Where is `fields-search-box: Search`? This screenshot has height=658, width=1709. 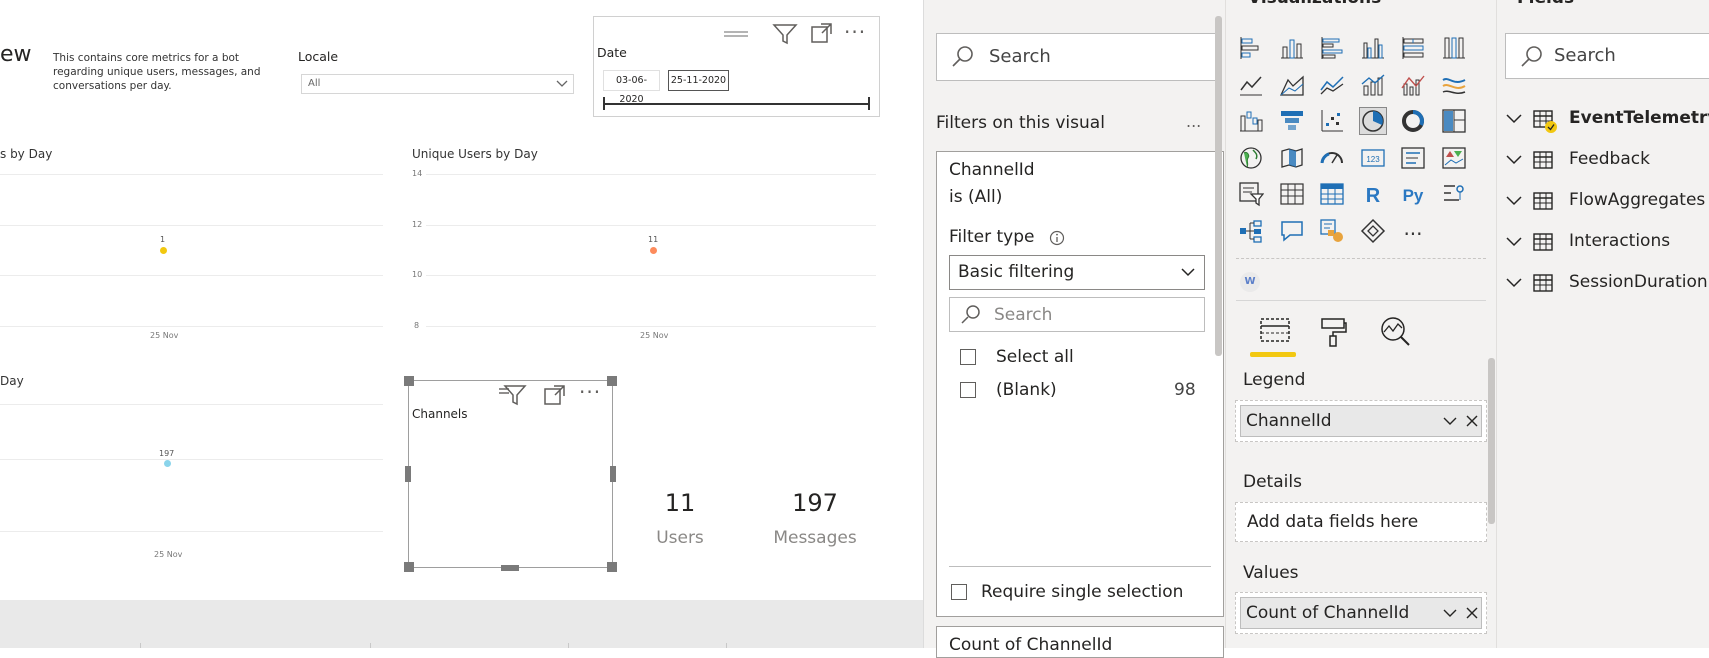
fields-search-box: Search is located at coordinates (1607, 56).